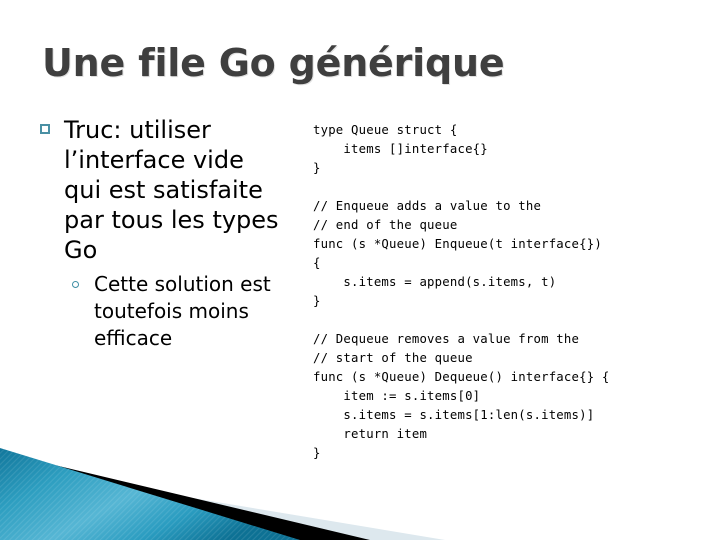 Image resolution: width=720 pixels, height=540 pixels. I want to click on teal-band, so click(150, 494).